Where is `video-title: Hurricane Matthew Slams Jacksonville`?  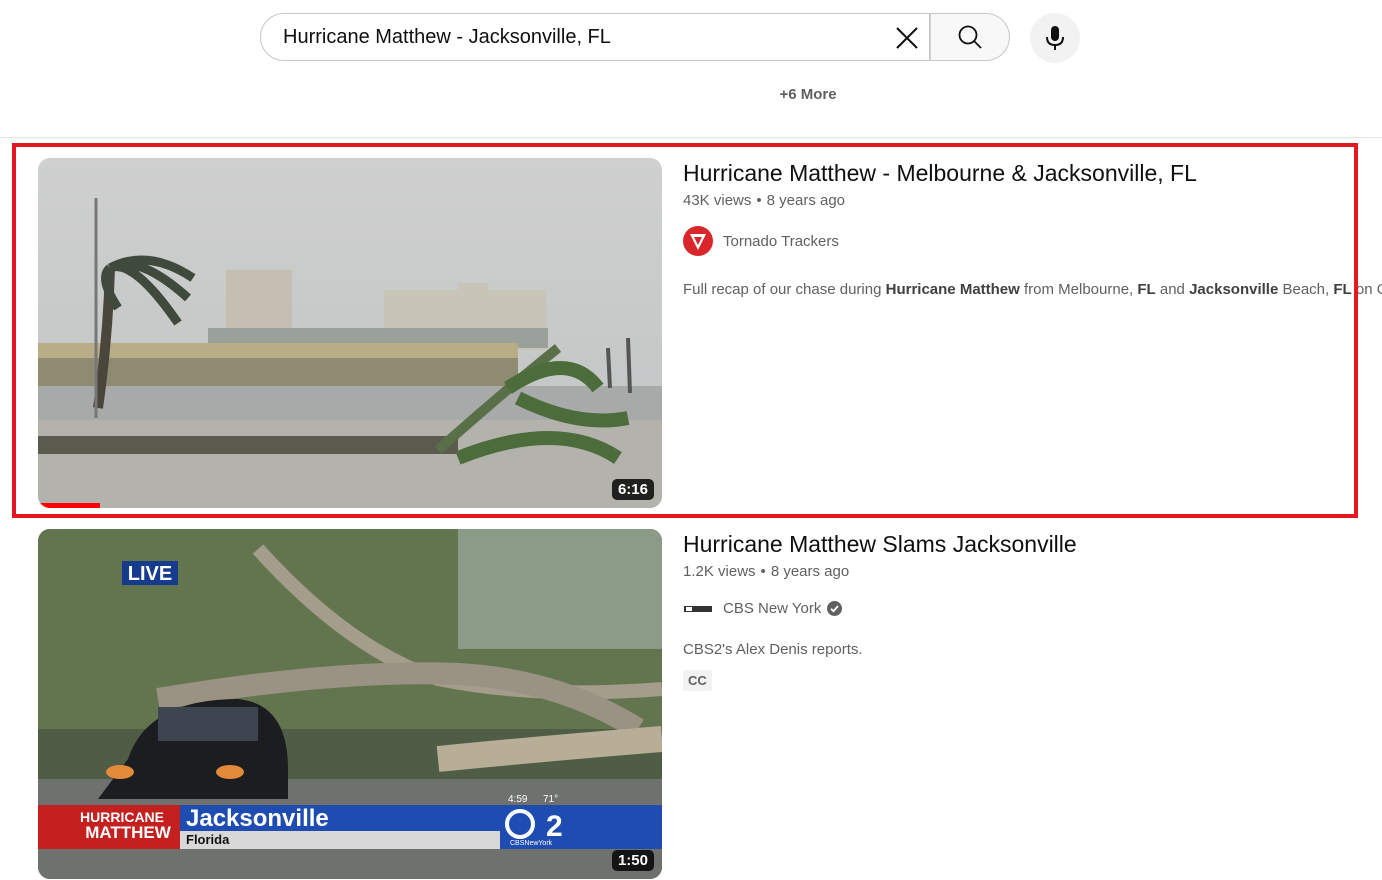
video-title: Hurricane Matthew Slams Jacksonville is located at coordinates (1032, 544).